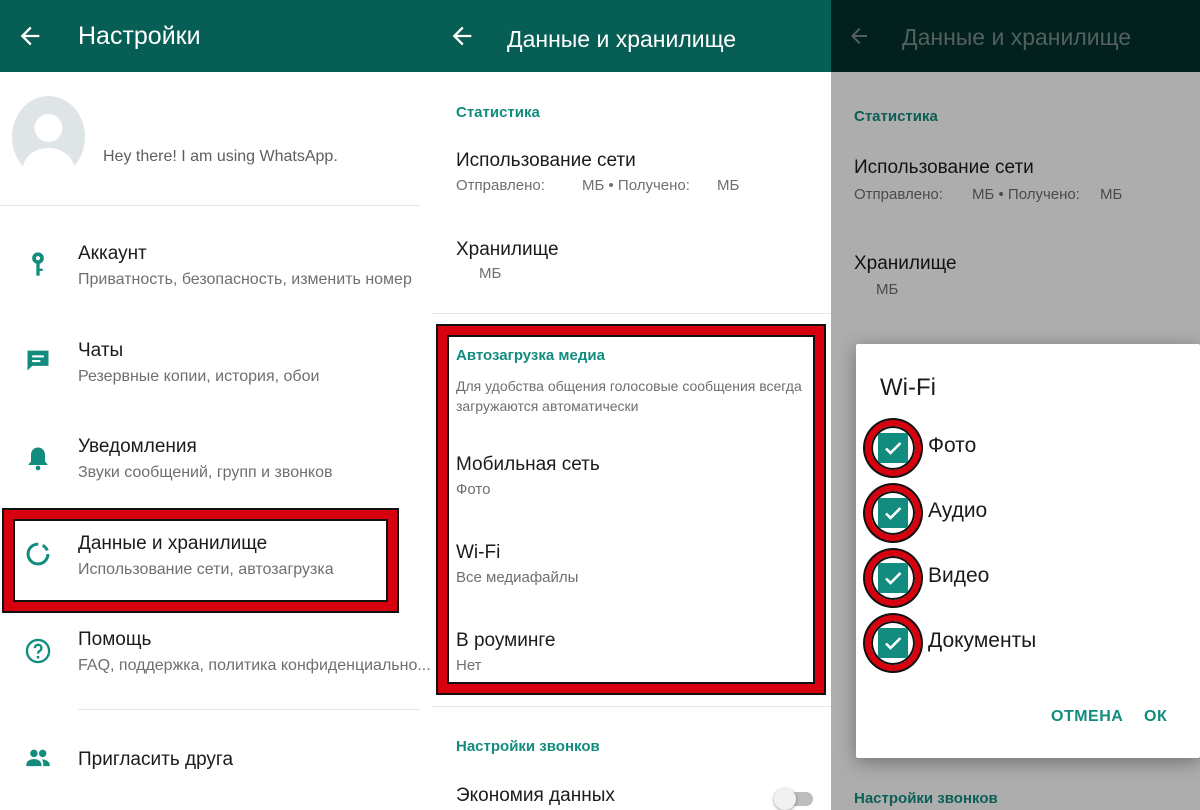 The height and width of the screenshot is (810, 1200). Describe the element at coordinates (156, 759) in the screenshot. I see `settings-item-title: Пригласить друга` at that location.